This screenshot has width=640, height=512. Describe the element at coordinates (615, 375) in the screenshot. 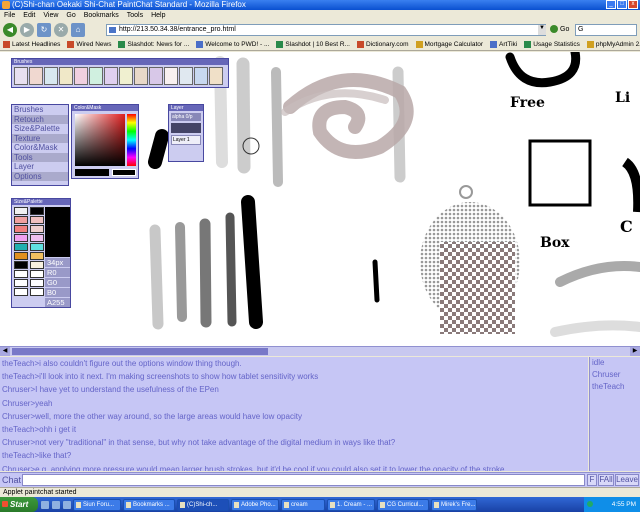

I see `user-list-item: Chruser` at that location.